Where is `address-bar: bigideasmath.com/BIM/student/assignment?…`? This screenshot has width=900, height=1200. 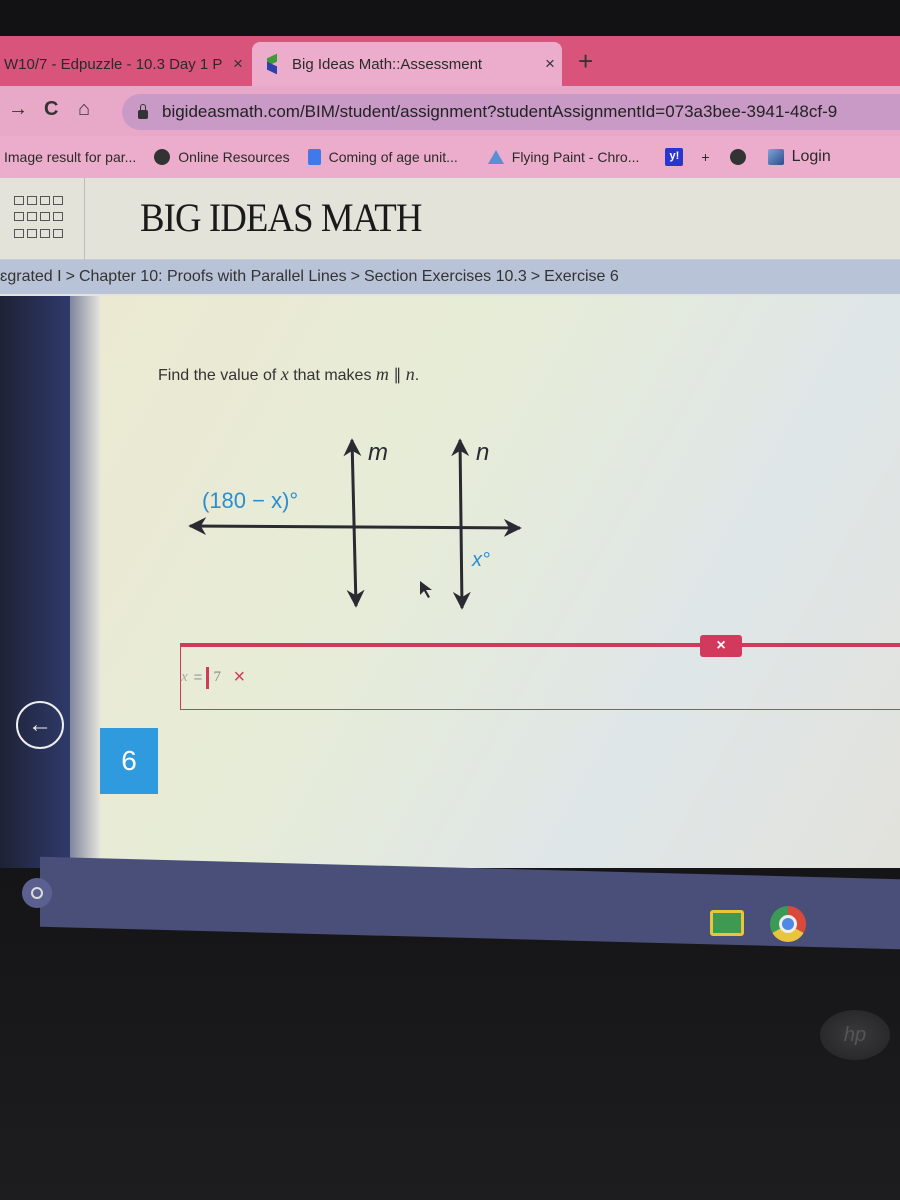
address-bar: bigideasmath.com/BIM/student/assignment?… is located at coordinates (511, 112).